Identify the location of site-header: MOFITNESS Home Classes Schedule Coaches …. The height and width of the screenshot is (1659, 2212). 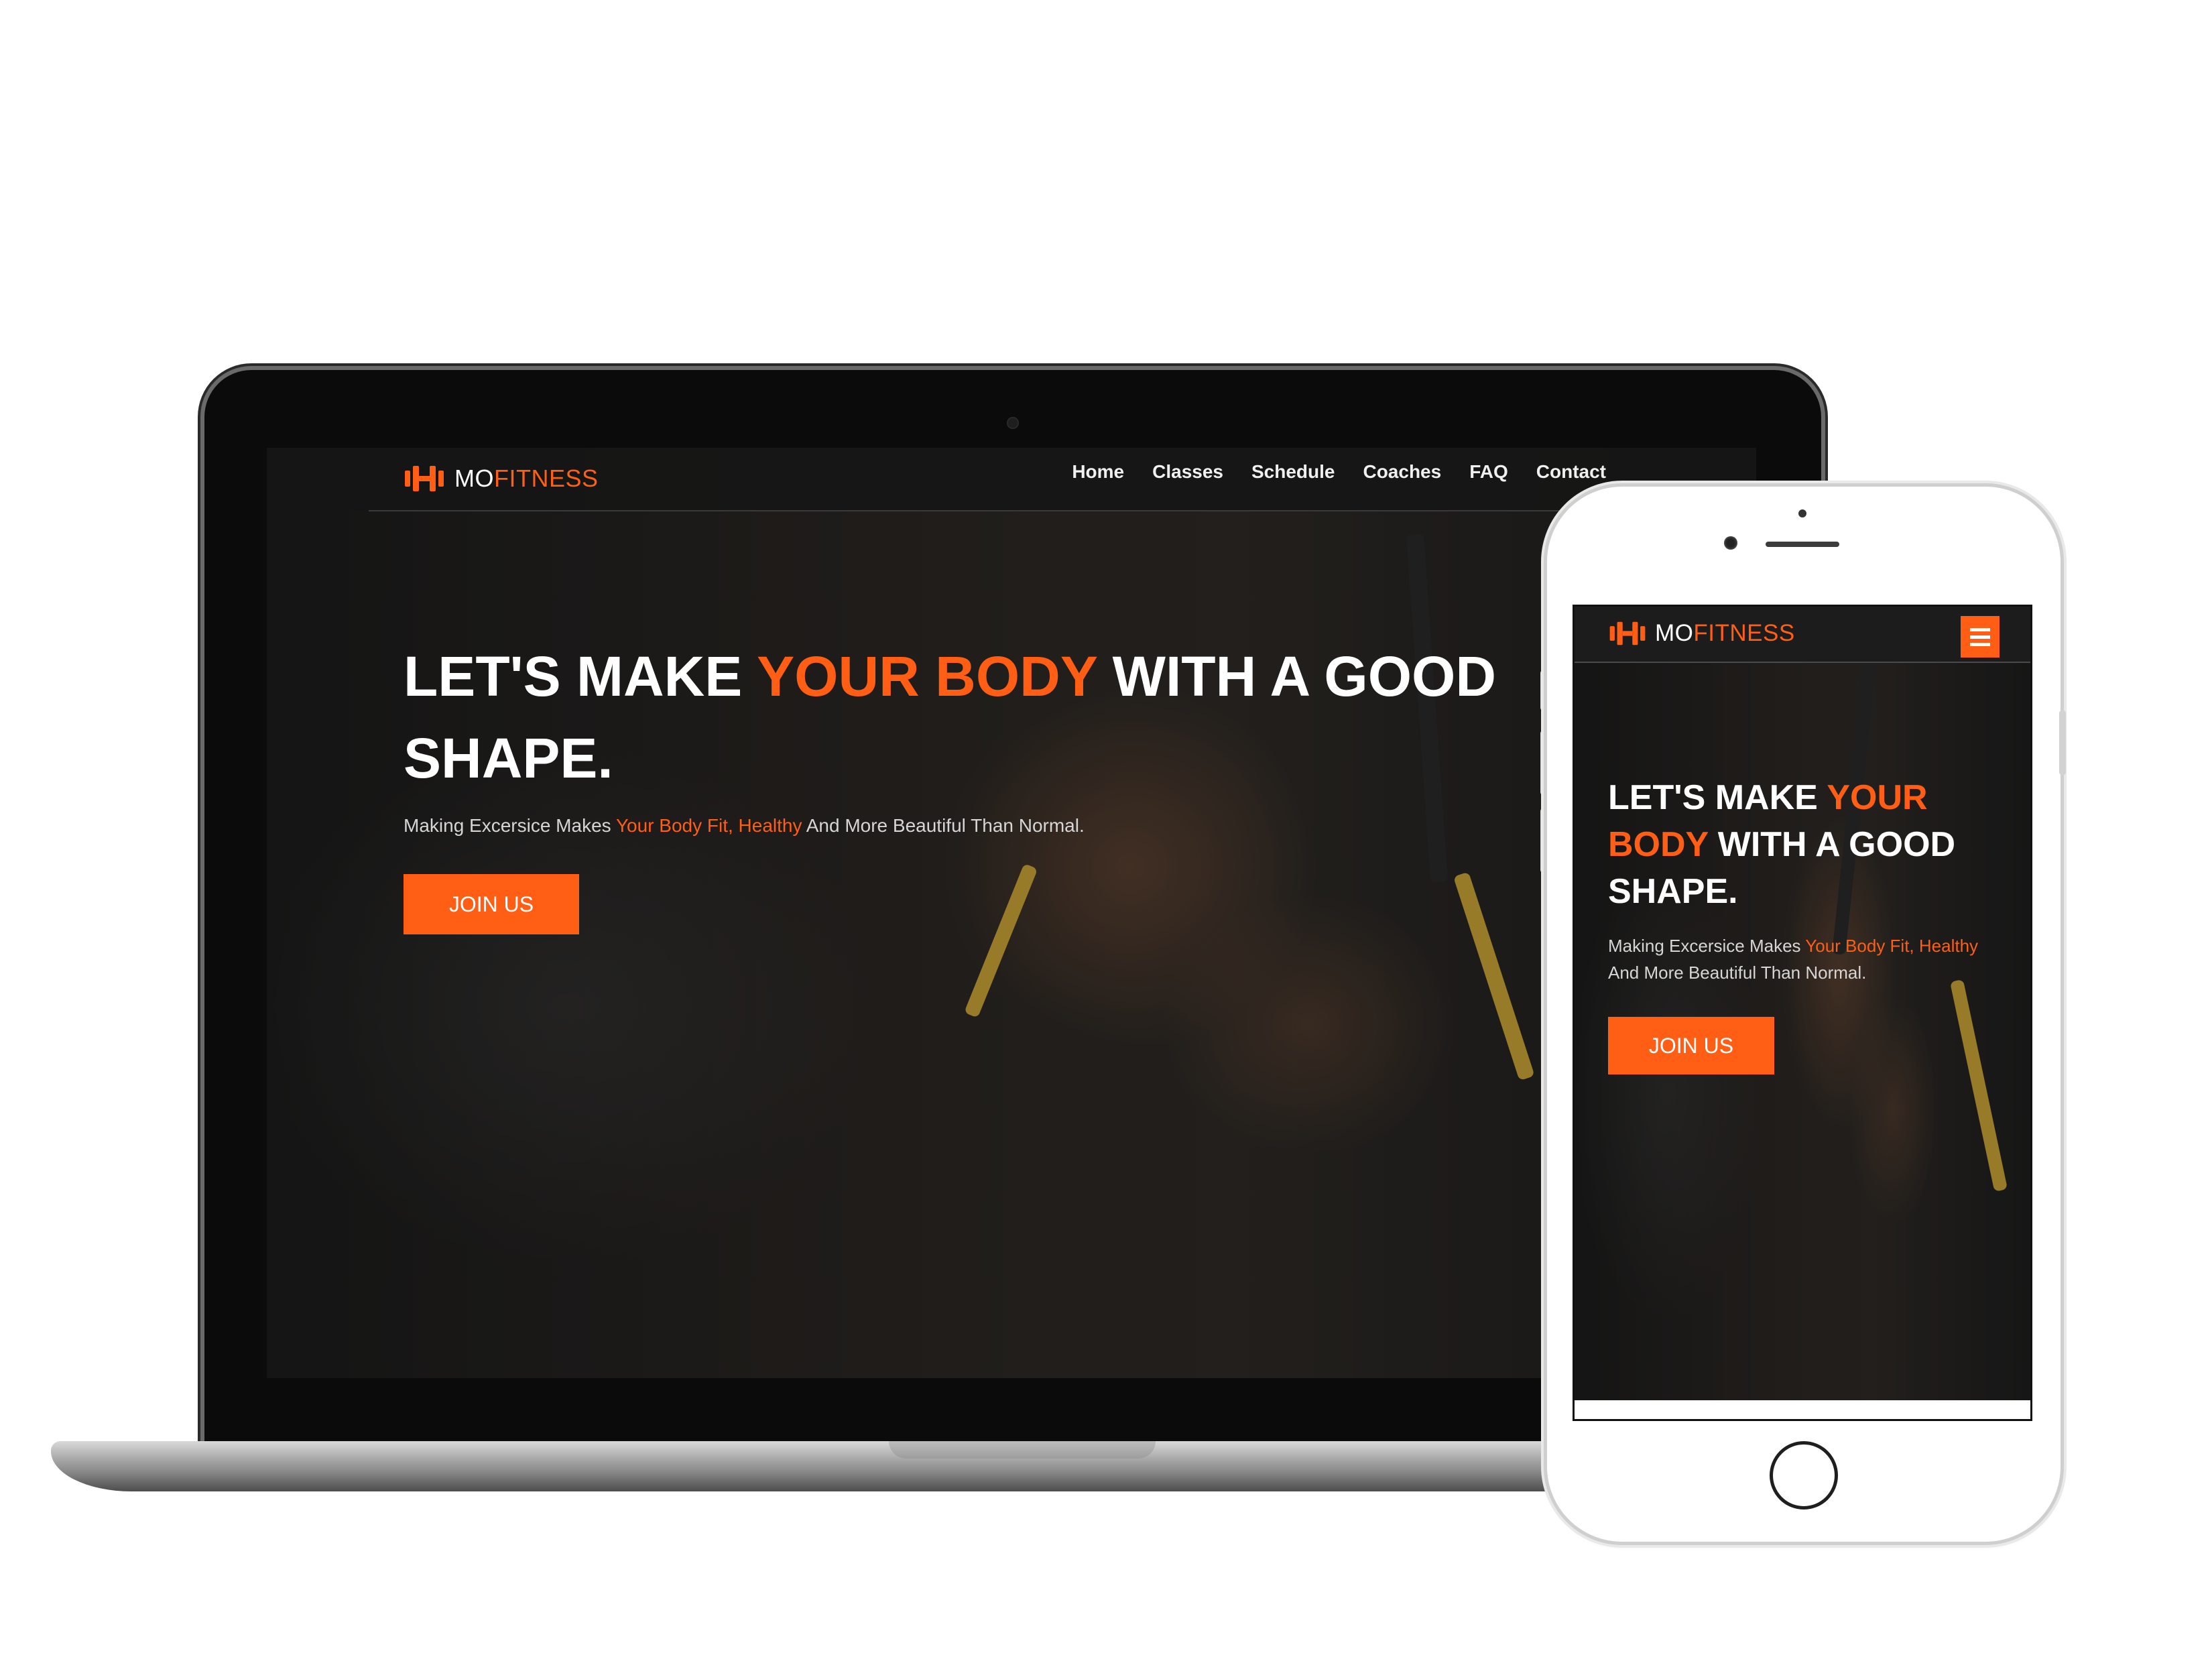
(1011, 479).